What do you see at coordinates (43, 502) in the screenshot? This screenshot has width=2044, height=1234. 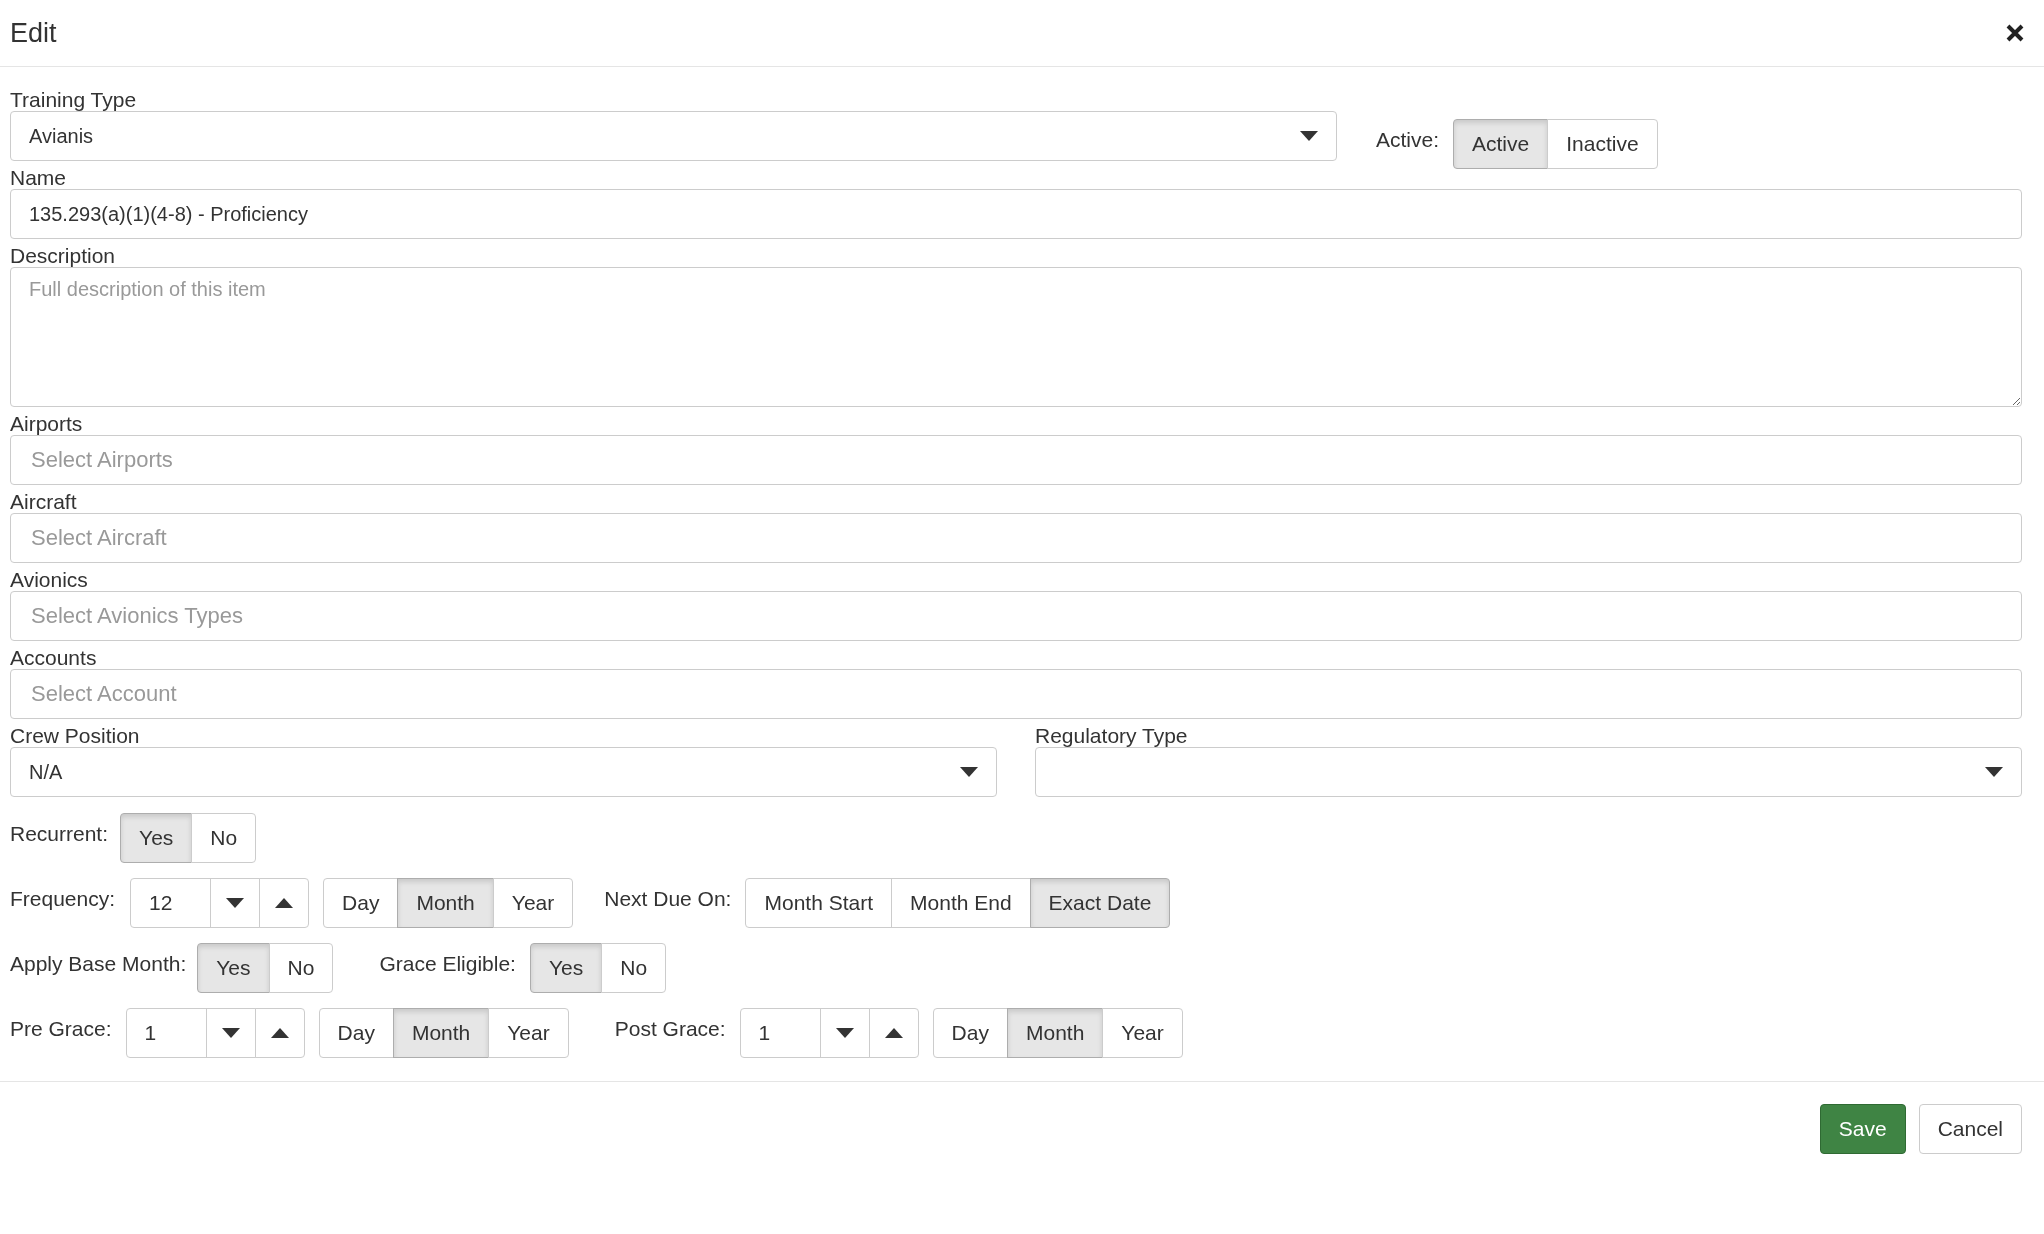 I see `field-label: Aircraft` at bounding box center [43, 502].